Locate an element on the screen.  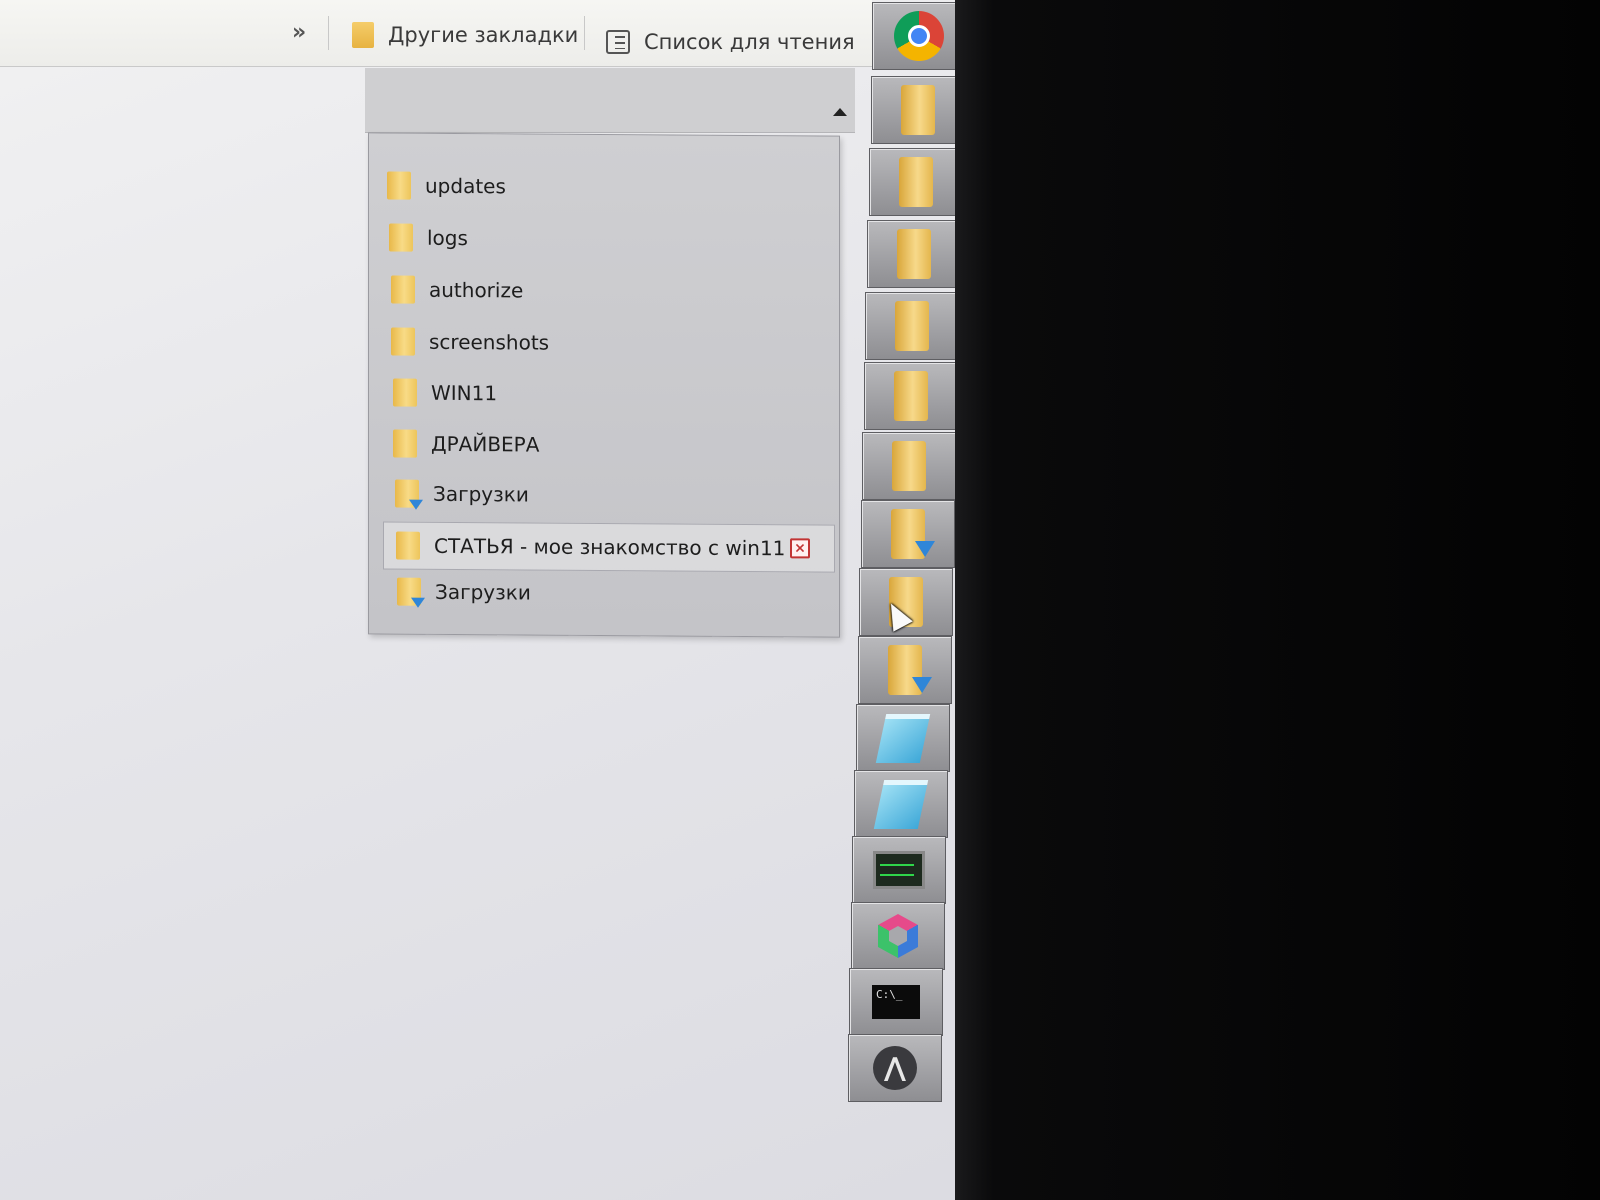
menu-item-updates: updates is located at coordinates (607, 186).